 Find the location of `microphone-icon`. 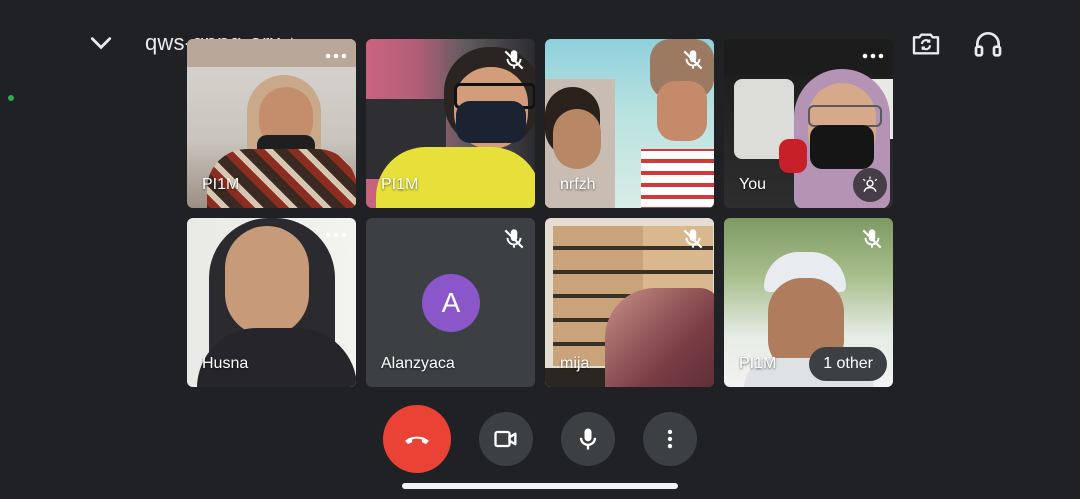

microphone-icon is located at coordinates (588, 439).